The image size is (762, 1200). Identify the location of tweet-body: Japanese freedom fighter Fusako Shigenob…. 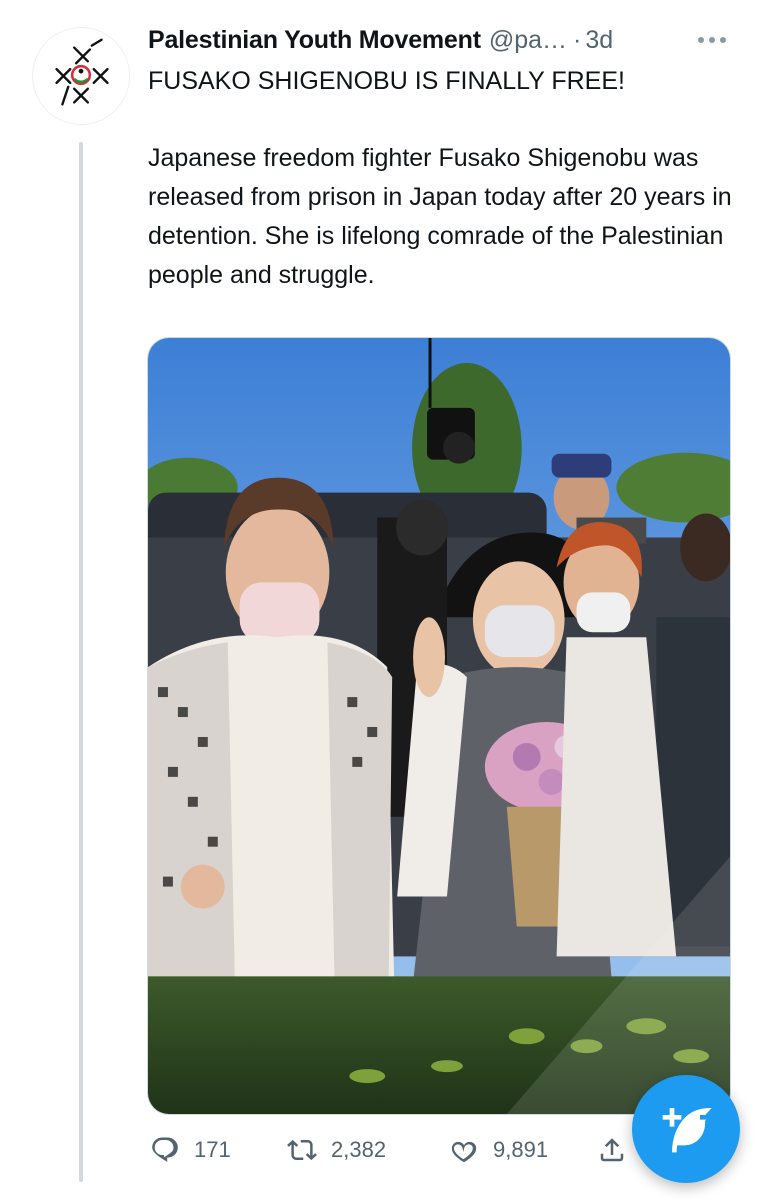
(440, 216).